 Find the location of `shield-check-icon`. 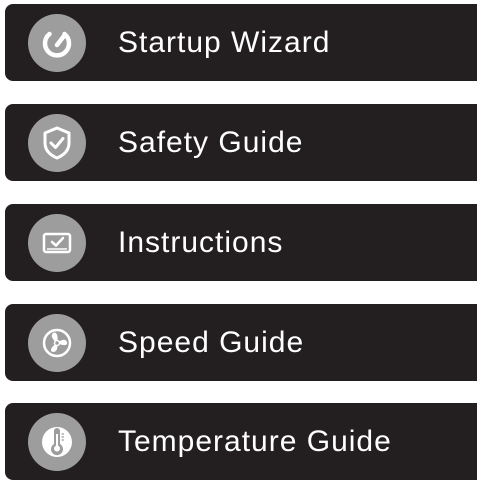

shield-check-icon is located at coordinates (57, 142).